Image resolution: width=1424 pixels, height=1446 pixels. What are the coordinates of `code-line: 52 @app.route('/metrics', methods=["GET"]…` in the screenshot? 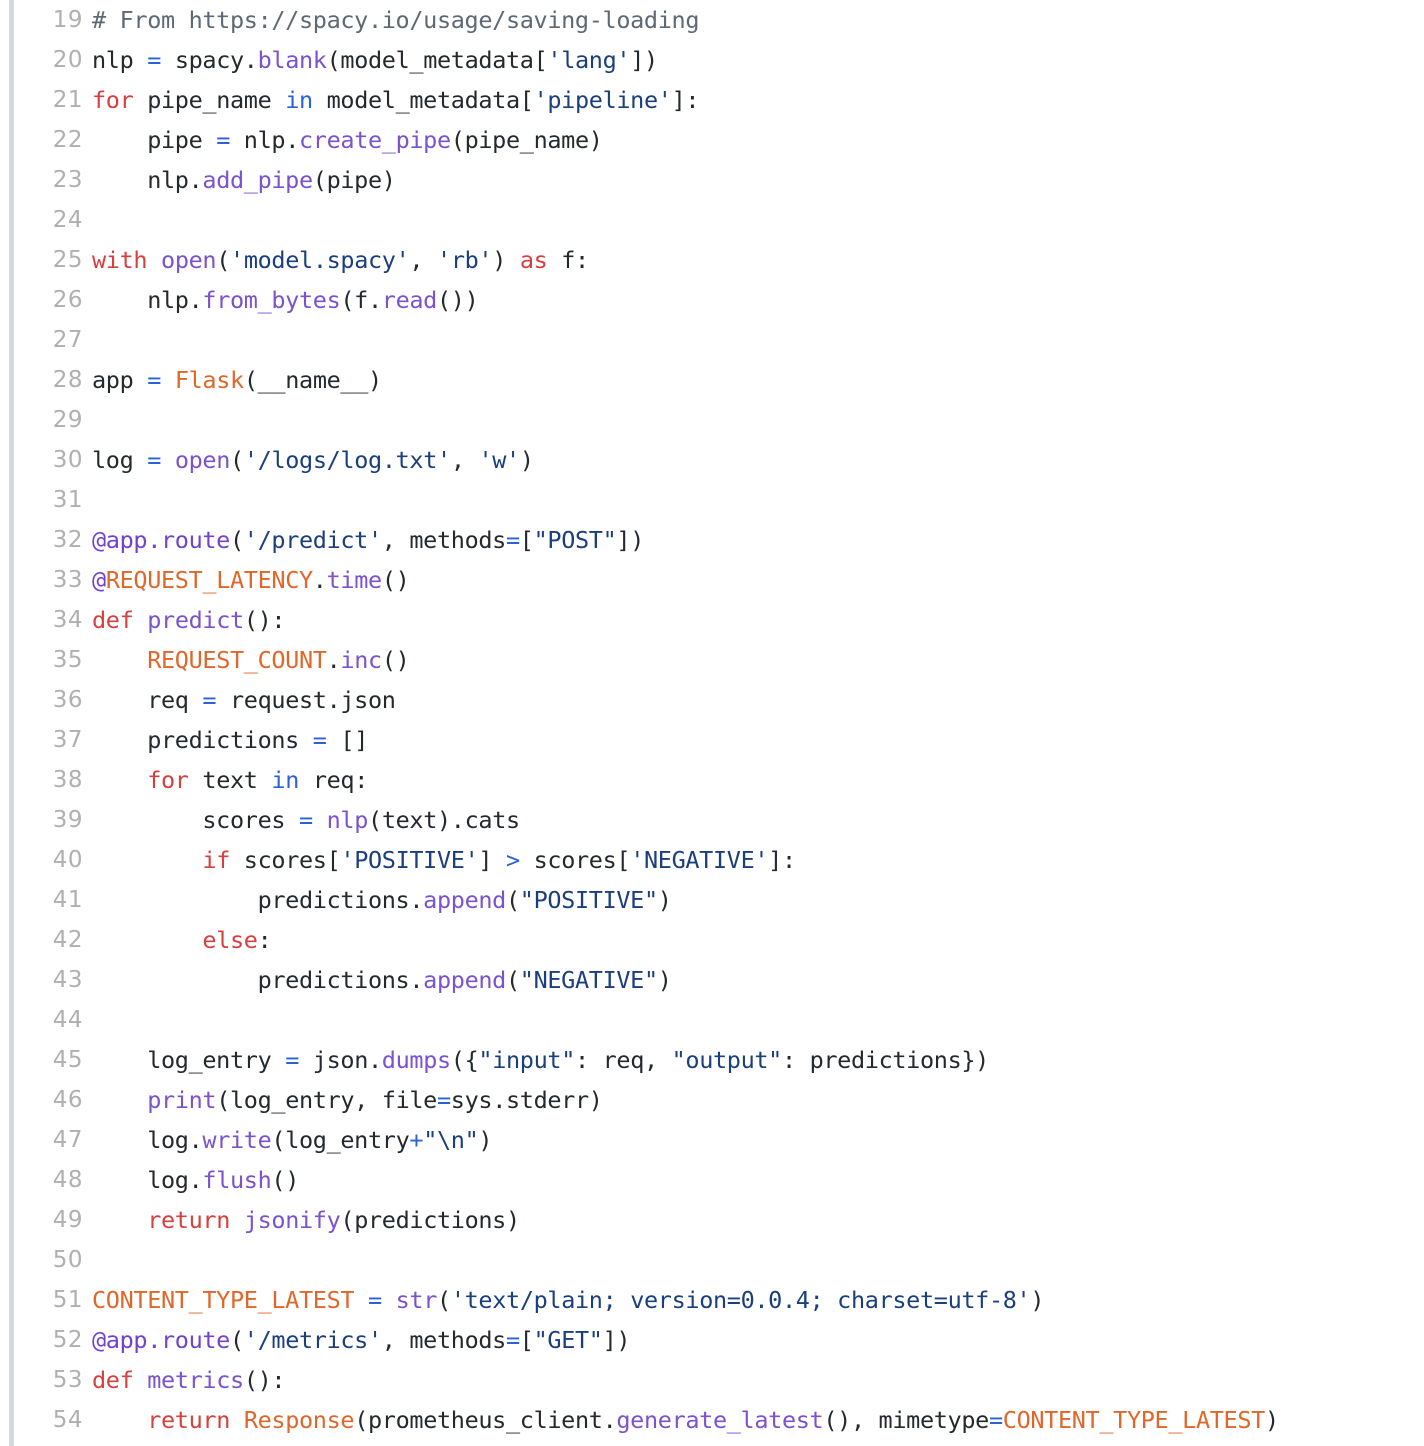 It's located at (712, 1340).